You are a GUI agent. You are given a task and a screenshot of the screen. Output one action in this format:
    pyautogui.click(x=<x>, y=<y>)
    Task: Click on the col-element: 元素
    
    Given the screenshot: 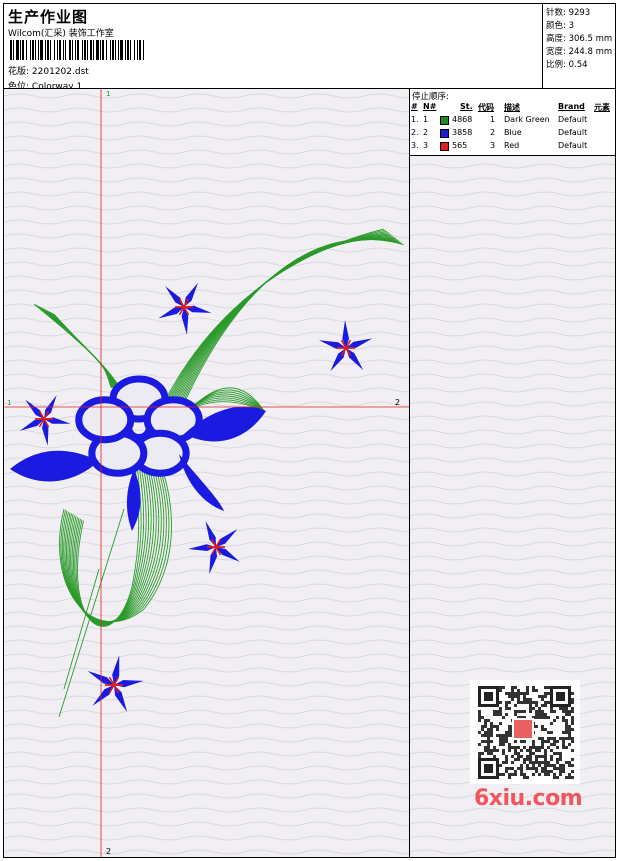 What is the action you would take?
    pyautogui.click(x=602, y=107)
    